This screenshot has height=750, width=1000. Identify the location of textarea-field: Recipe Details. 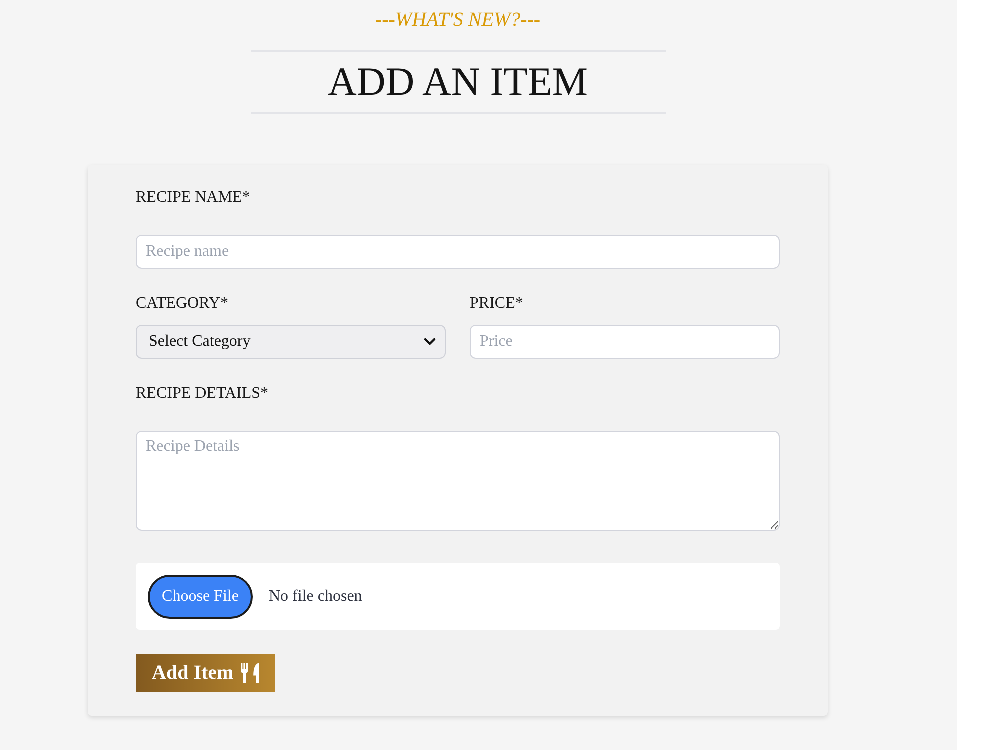
(458, 481).